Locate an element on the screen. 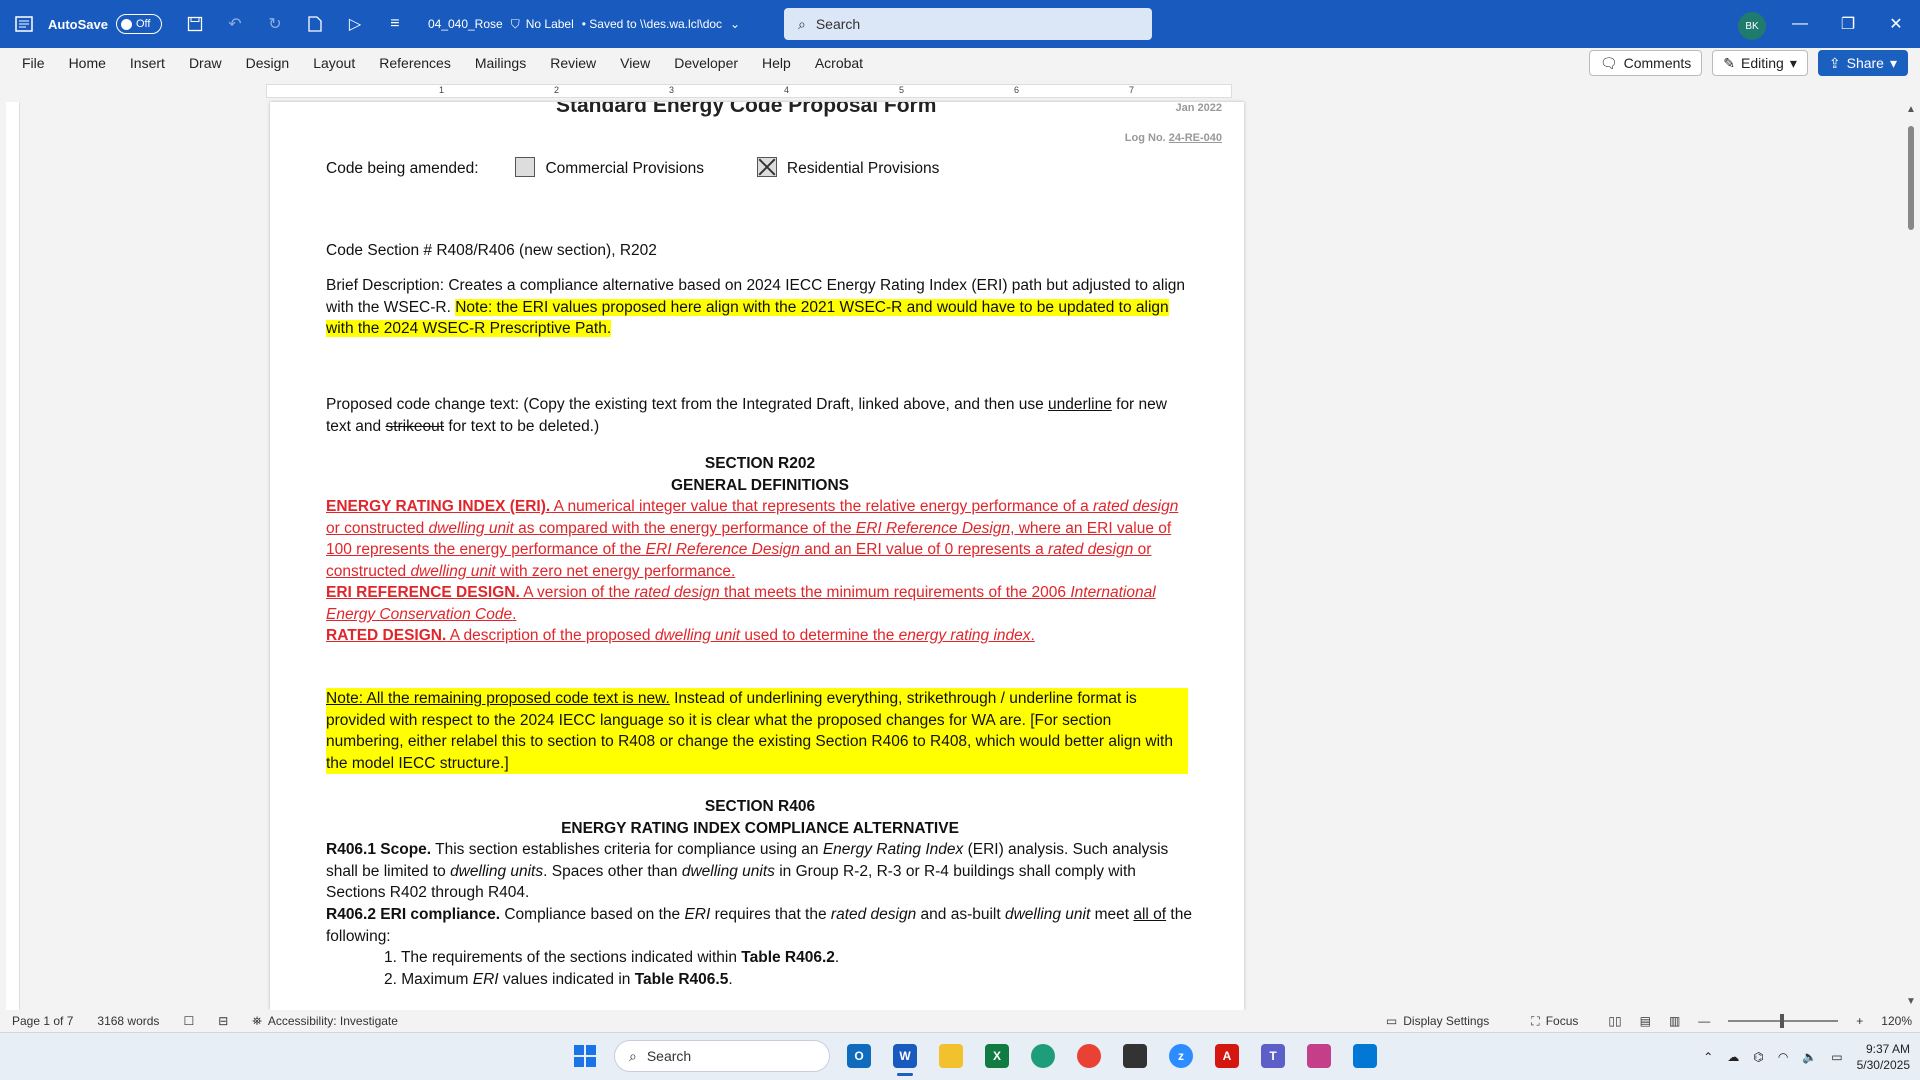 Image resolution: width=1920 pixels, height=1080 pixels. tab-developer: Developer is located at coordinates (706, 63).